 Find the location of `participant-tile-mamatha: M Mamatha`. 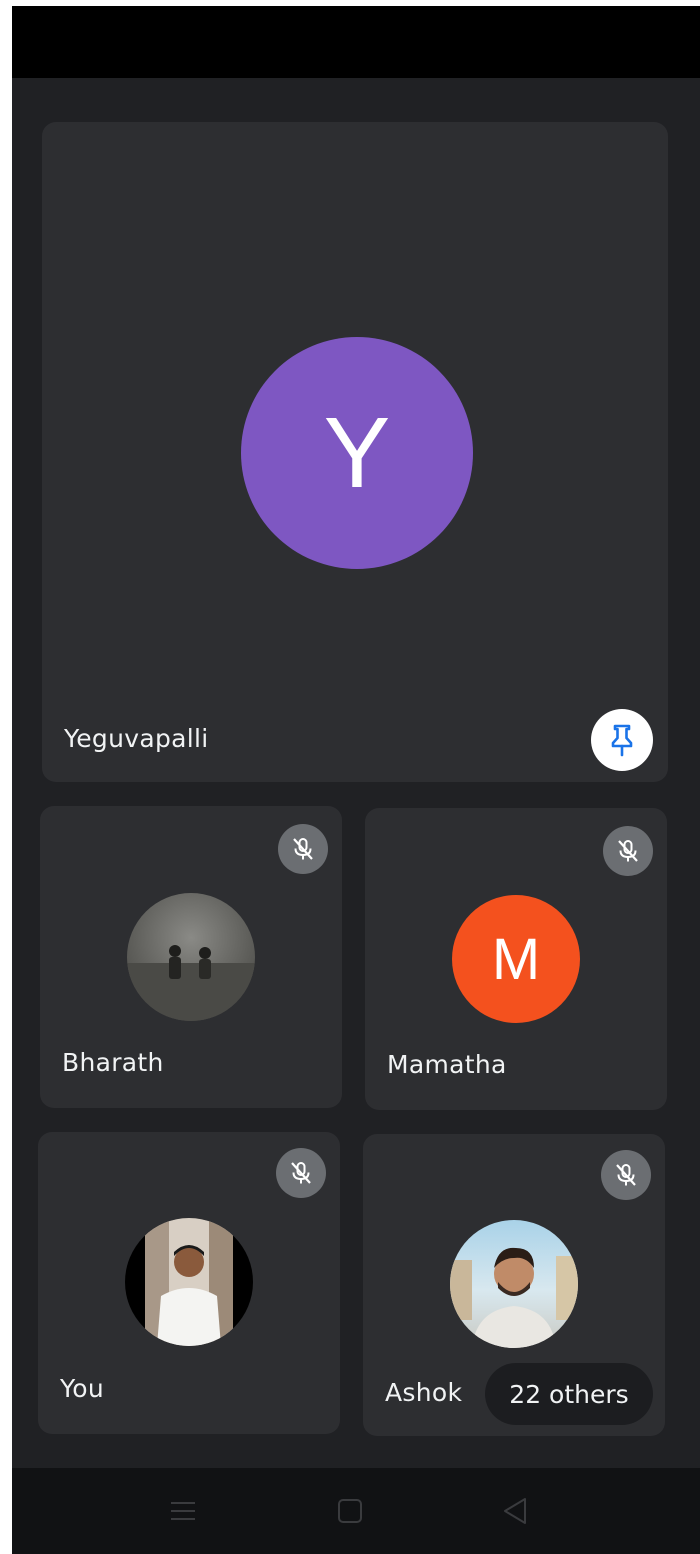

participant-tile-mamatha: M Mamatha is located at coordinates (516, 959).